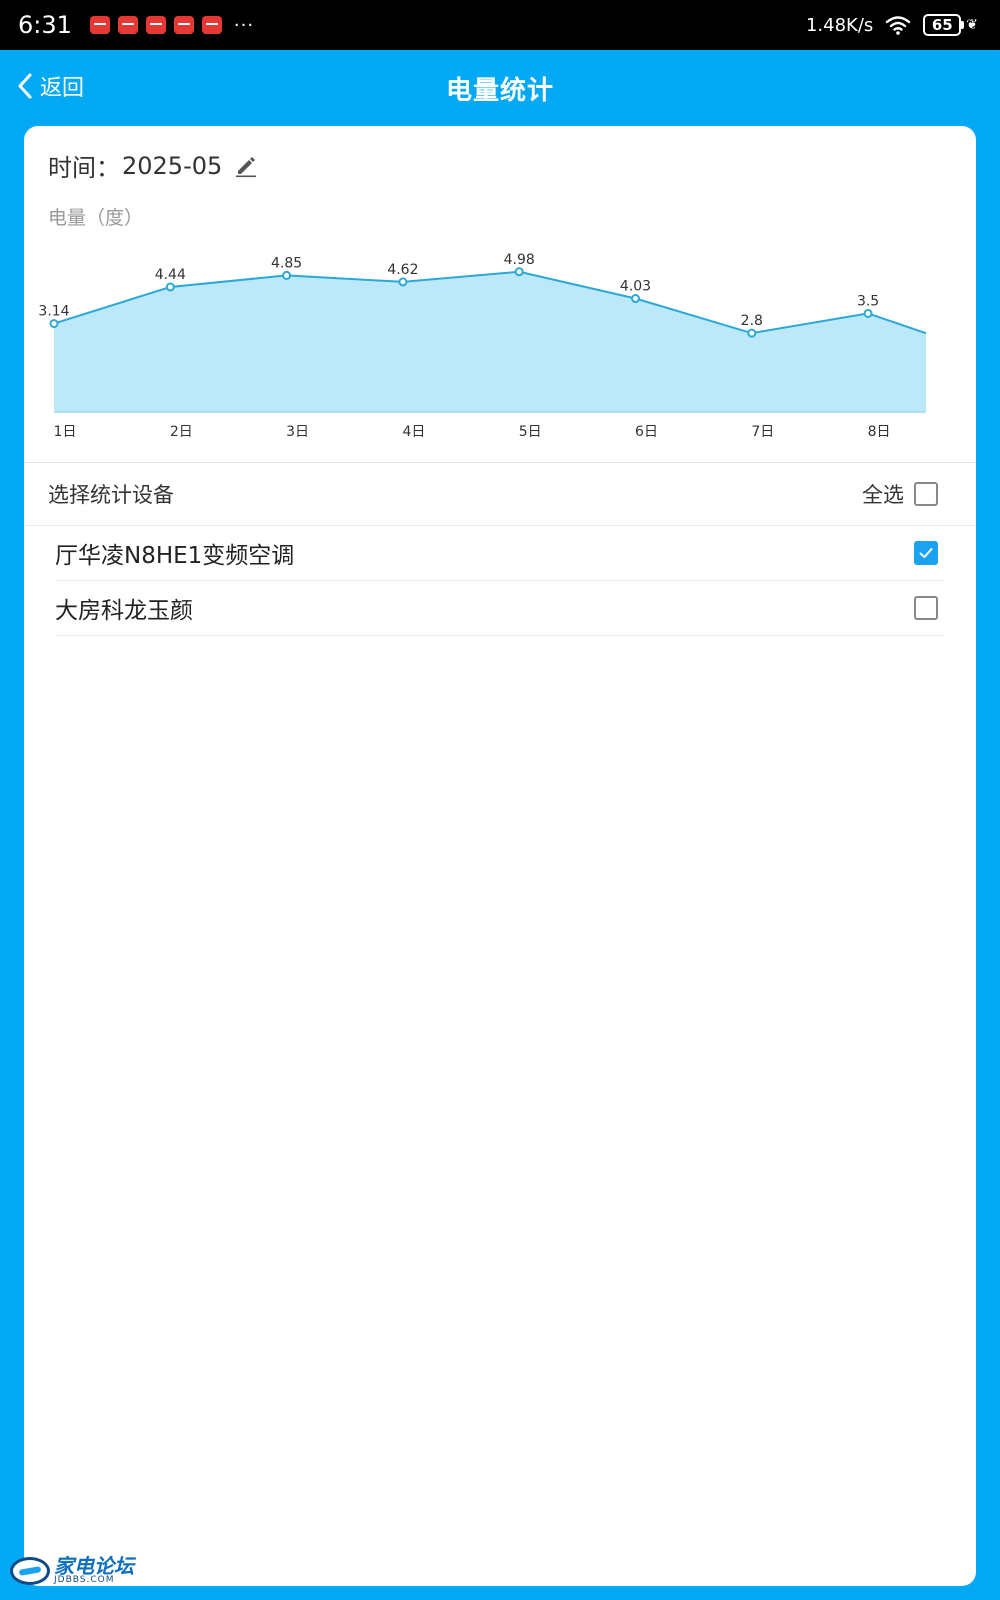 The width and height of the screenshot is (1000, 1600). Describe the element at coordinates (96, 218) in the screenshot. I see `chart-y-axis-label: 电量（度）` at that location.